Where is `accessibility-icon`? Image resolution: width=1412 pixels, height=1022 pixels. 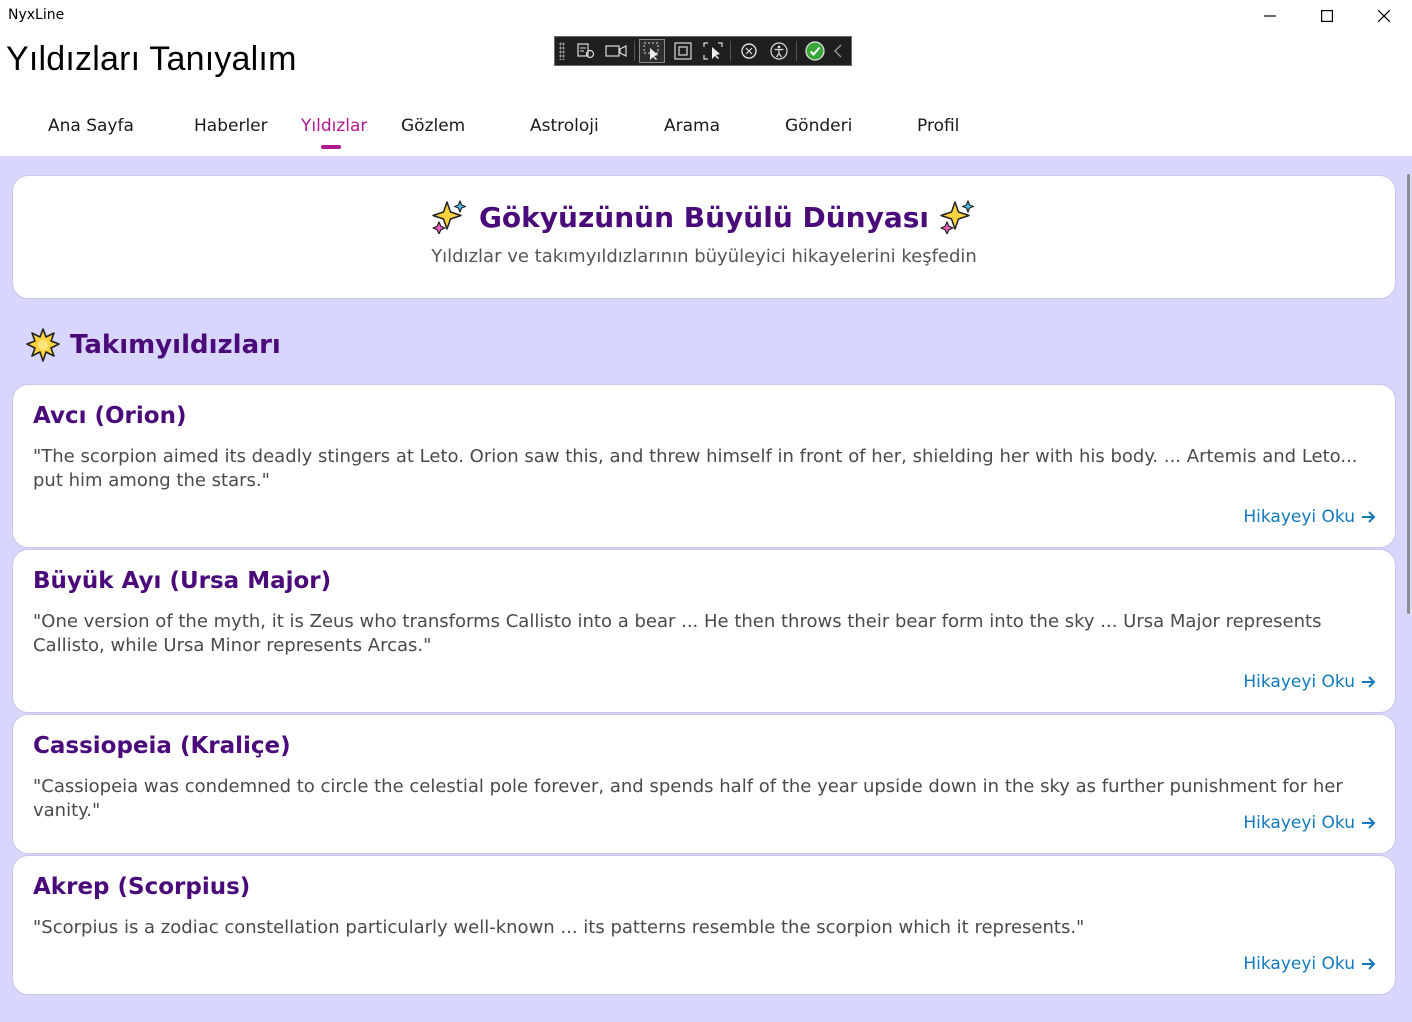
accessibility-icon is located at coordinates (779, 51).